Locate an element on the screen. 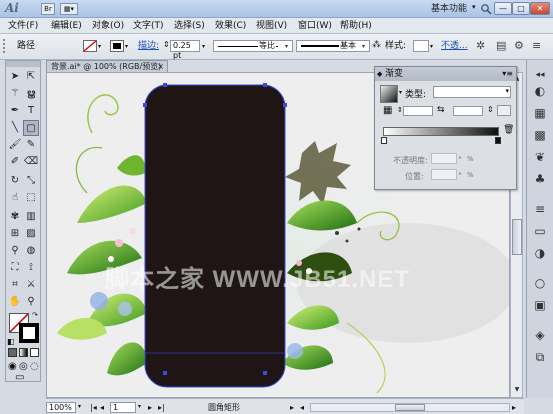 This screenshot has width=553, height=414. aspect-ratio-stepper: ⇕ is located at coordinates (490, 109).